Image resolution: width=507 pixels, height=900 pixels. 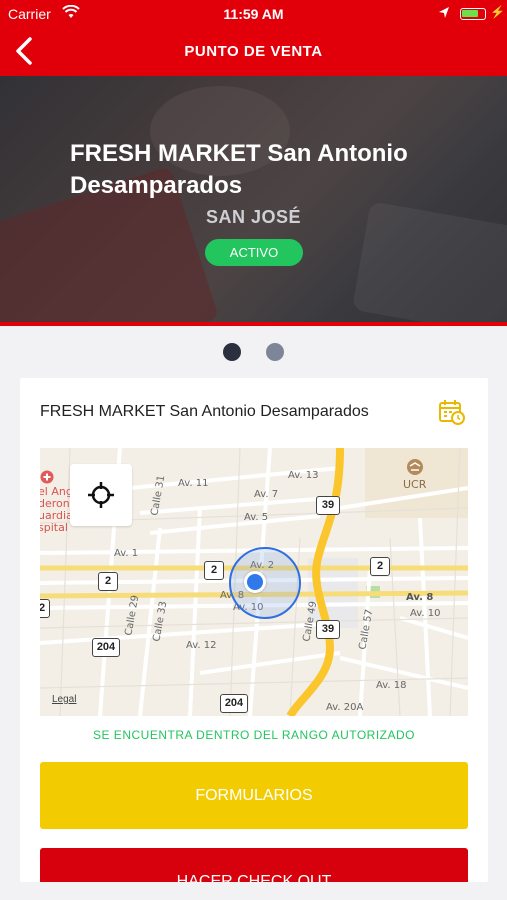 I want to click on status-badge: ACTIVO, so click(x=254, y=252).